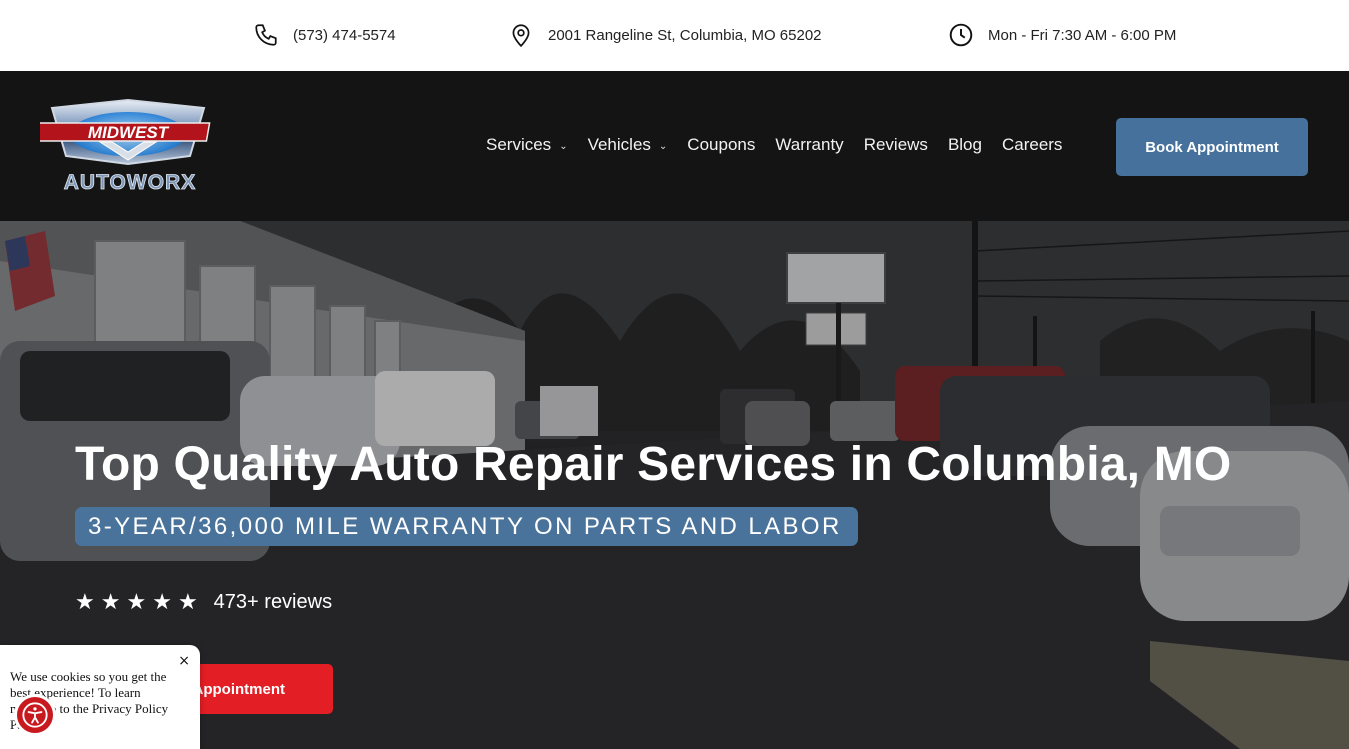 This screenshot has width=1349, height=749. I want to click on nav-blog: Blog, so click(965, 145).